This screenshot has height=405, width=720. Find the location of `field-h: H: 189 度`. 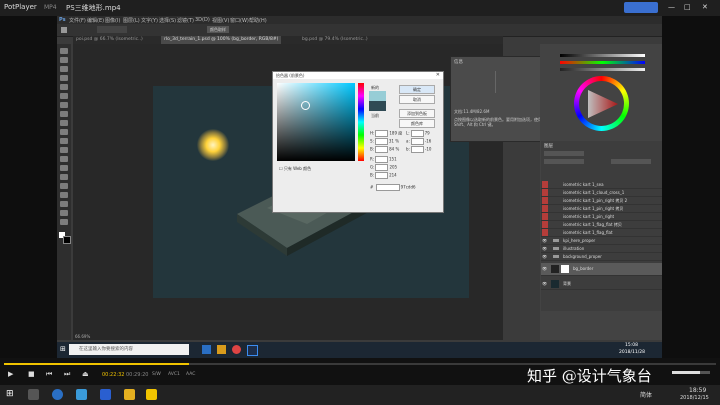

field-h: H: 189 度 is located at coordinates (386, 133).